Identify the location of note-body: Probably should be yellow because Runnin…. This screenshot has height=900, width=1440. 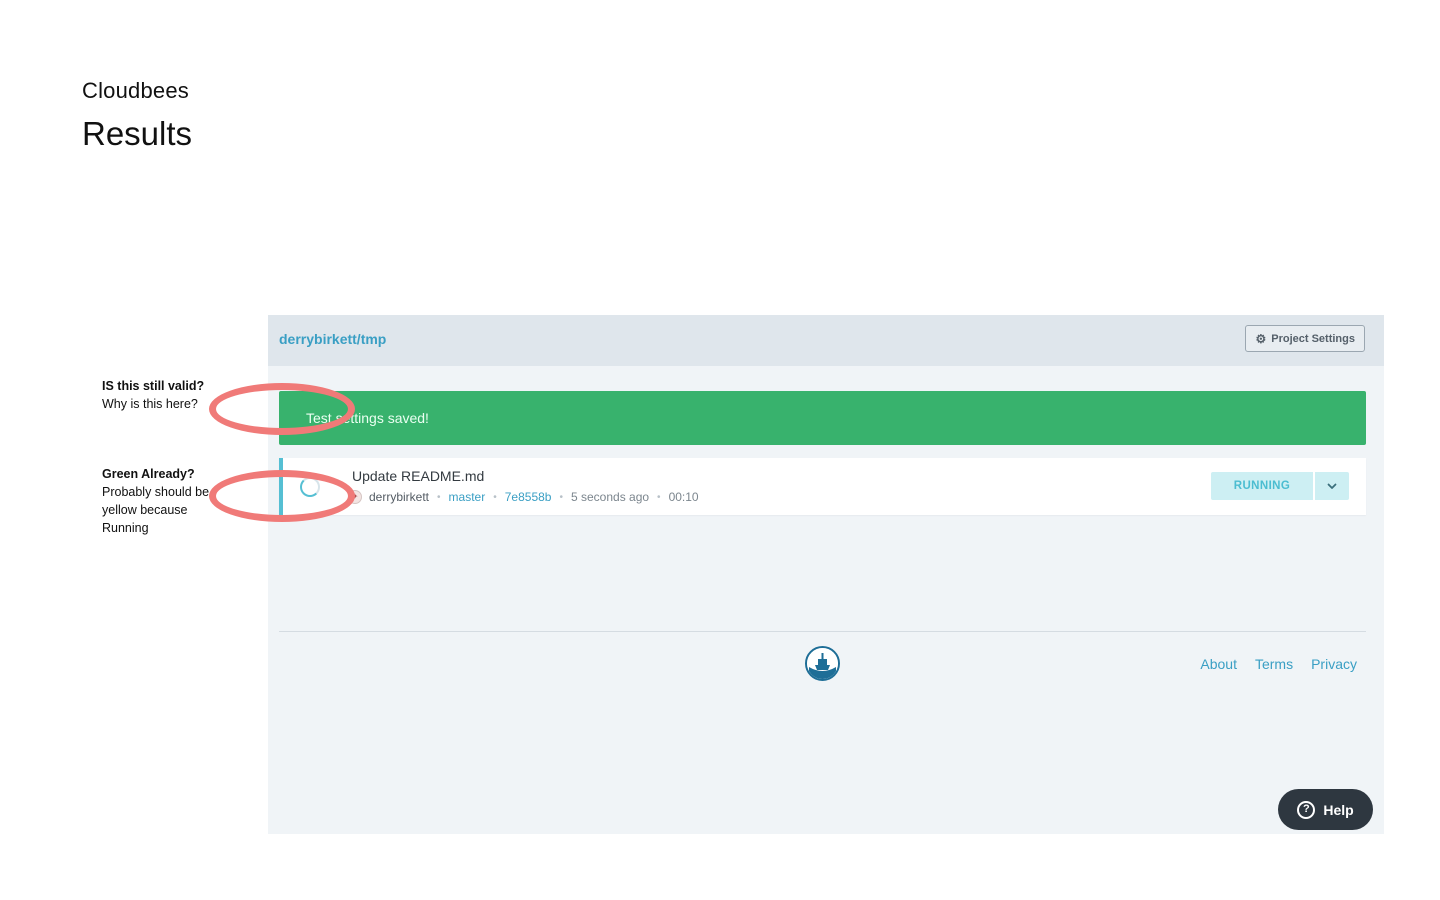
(156, 510).